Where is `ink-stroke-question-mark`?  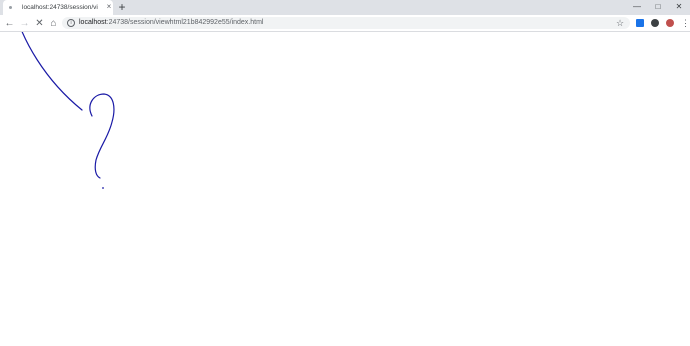 ink-stroke-question-mark is located at coordinates (102, 136).